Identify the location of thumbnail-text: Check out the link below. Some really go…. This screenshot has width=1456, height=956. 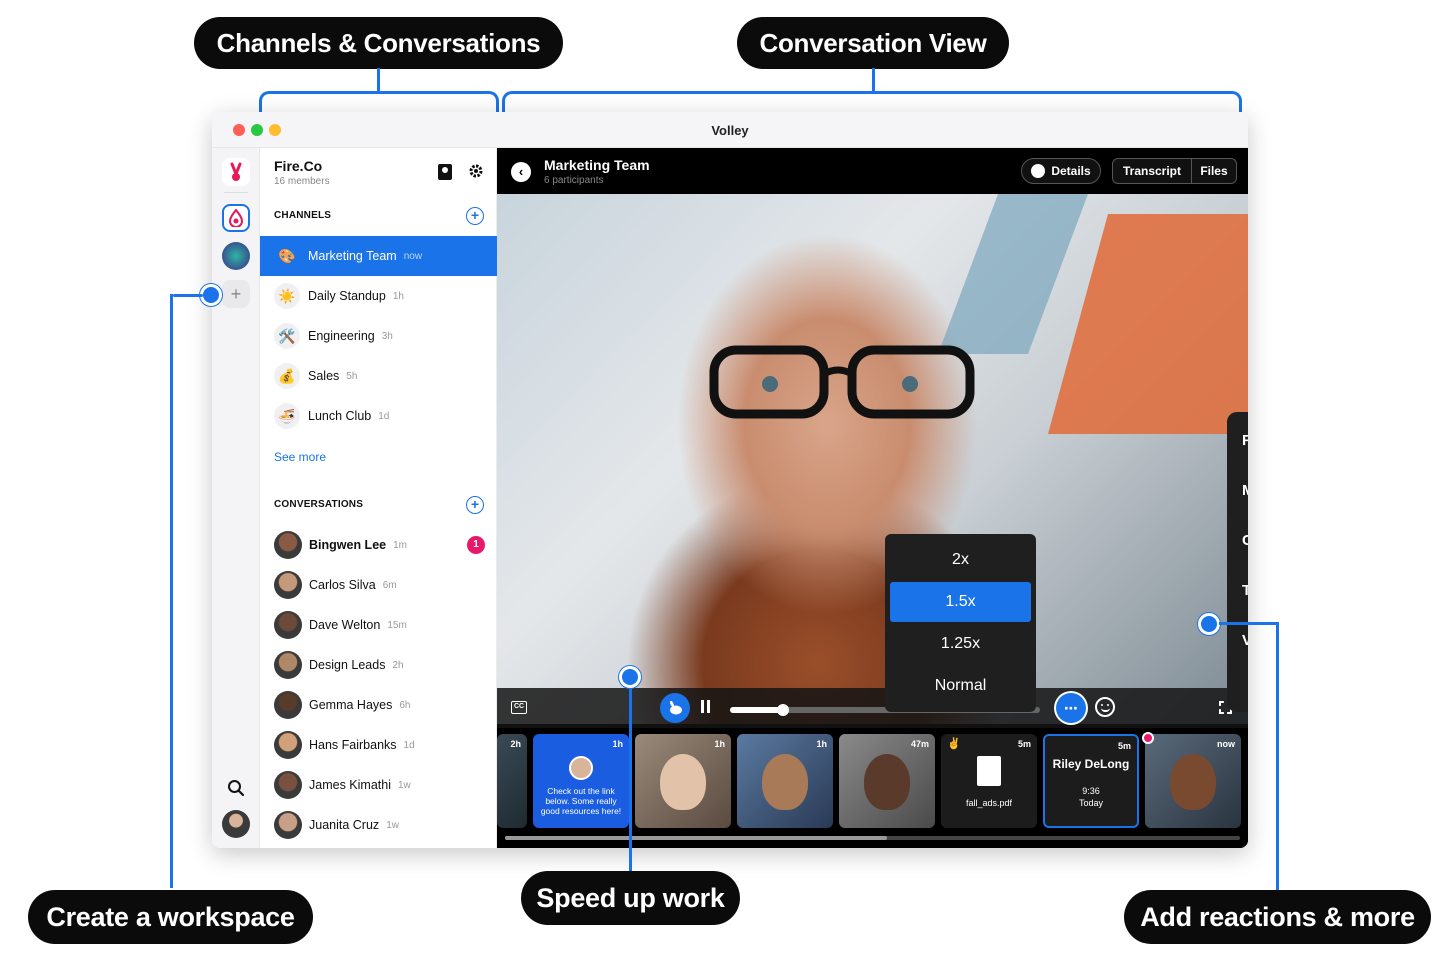
(581, 801).